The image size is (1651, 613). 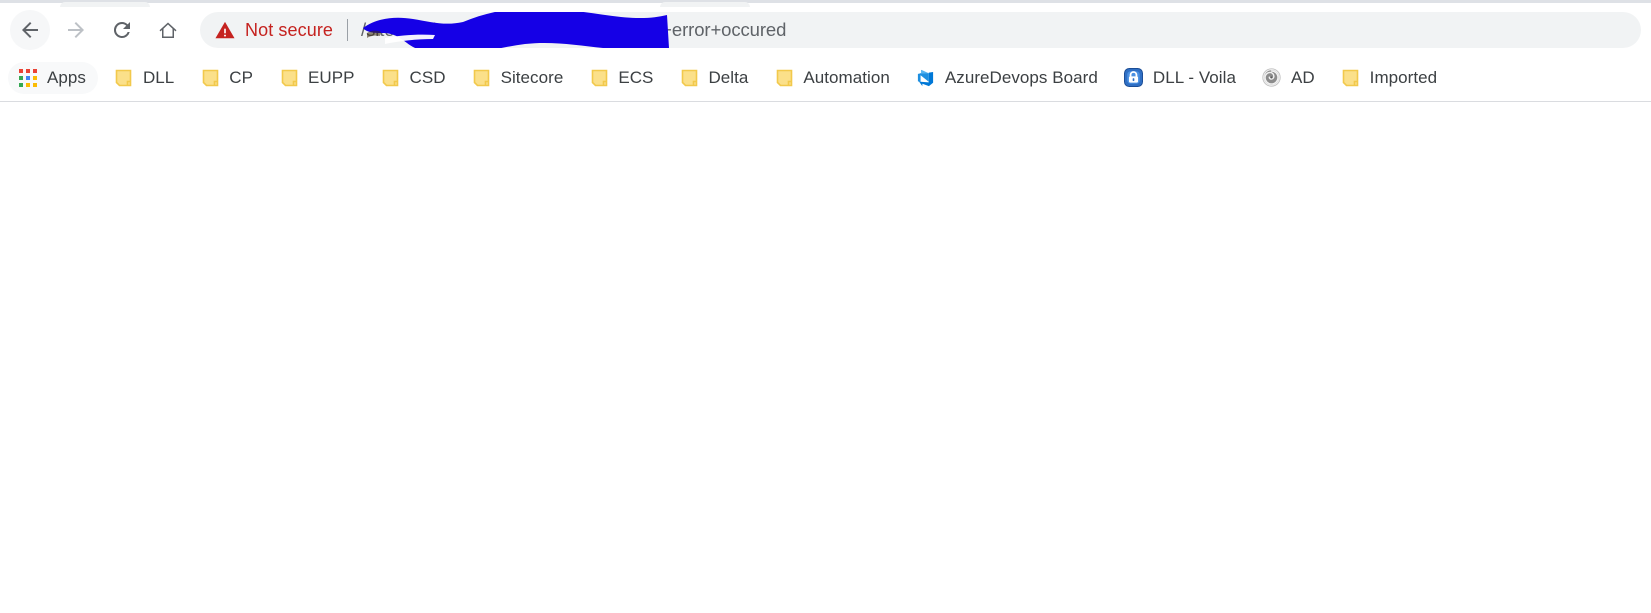 I want to click on bookmark-apps: Apps, so click(x=53, y=77).